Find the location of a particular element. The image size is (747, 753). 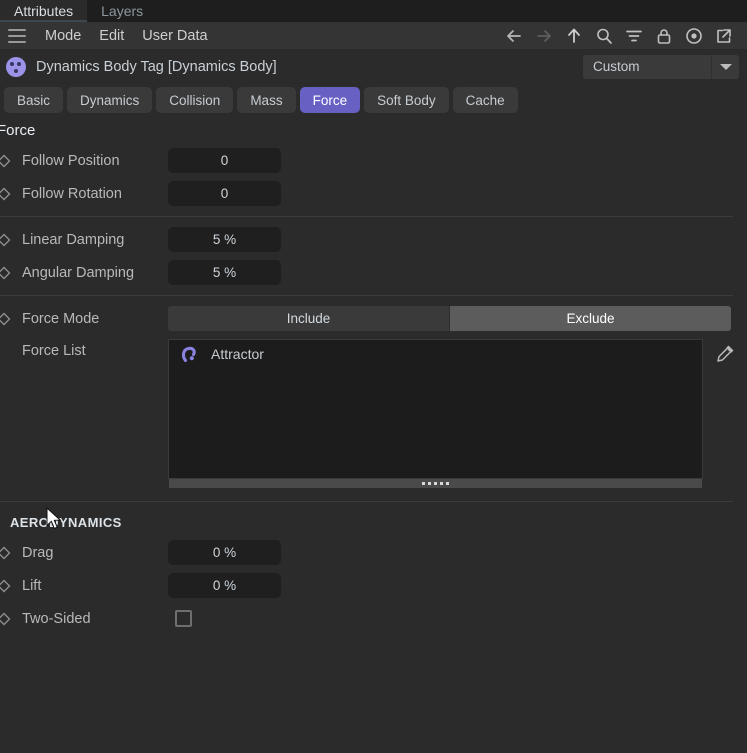

label-follow-position: Follow Position is located at coordinates (71, 160).